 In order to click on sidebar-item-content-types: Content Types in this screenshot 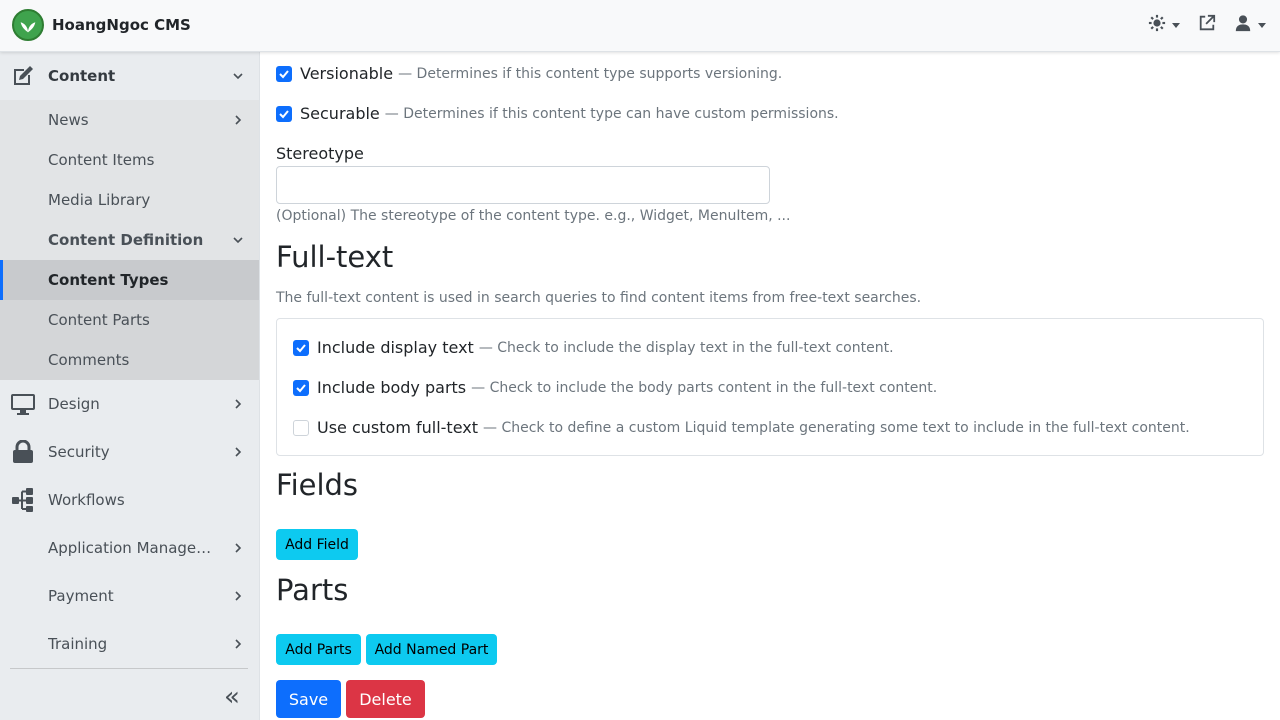, I will do `click(129, 280)`.